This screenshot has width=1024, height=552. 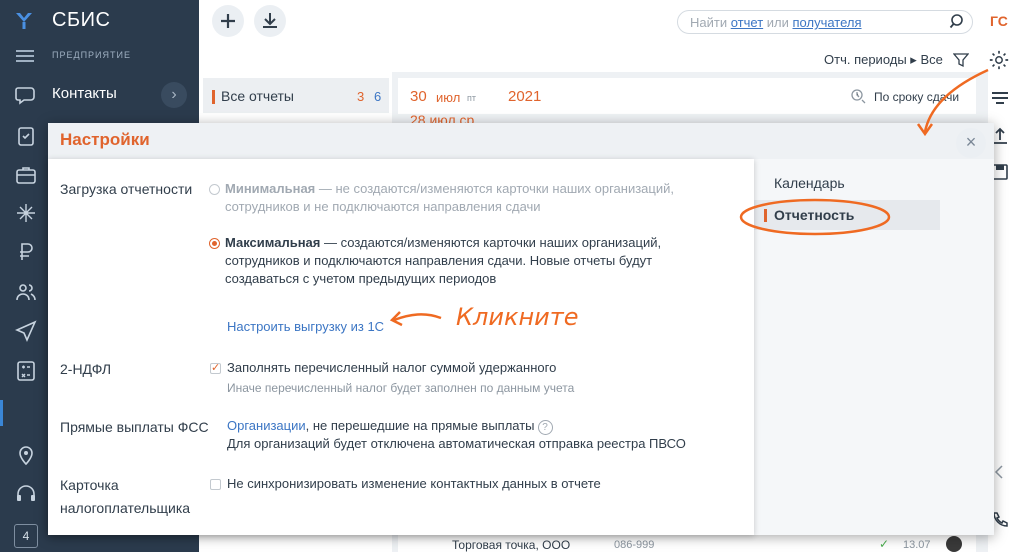 What do you see at coordinates (916, 97) in the screenshot?
I see `sort-label: По сроку сдачи` at bounding box center [916, 97].